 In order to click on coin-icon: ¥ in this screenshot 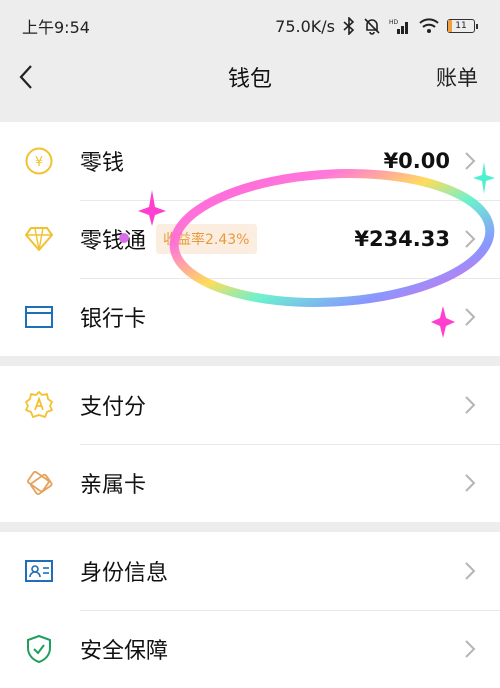, I will do `click(39, 161)`.